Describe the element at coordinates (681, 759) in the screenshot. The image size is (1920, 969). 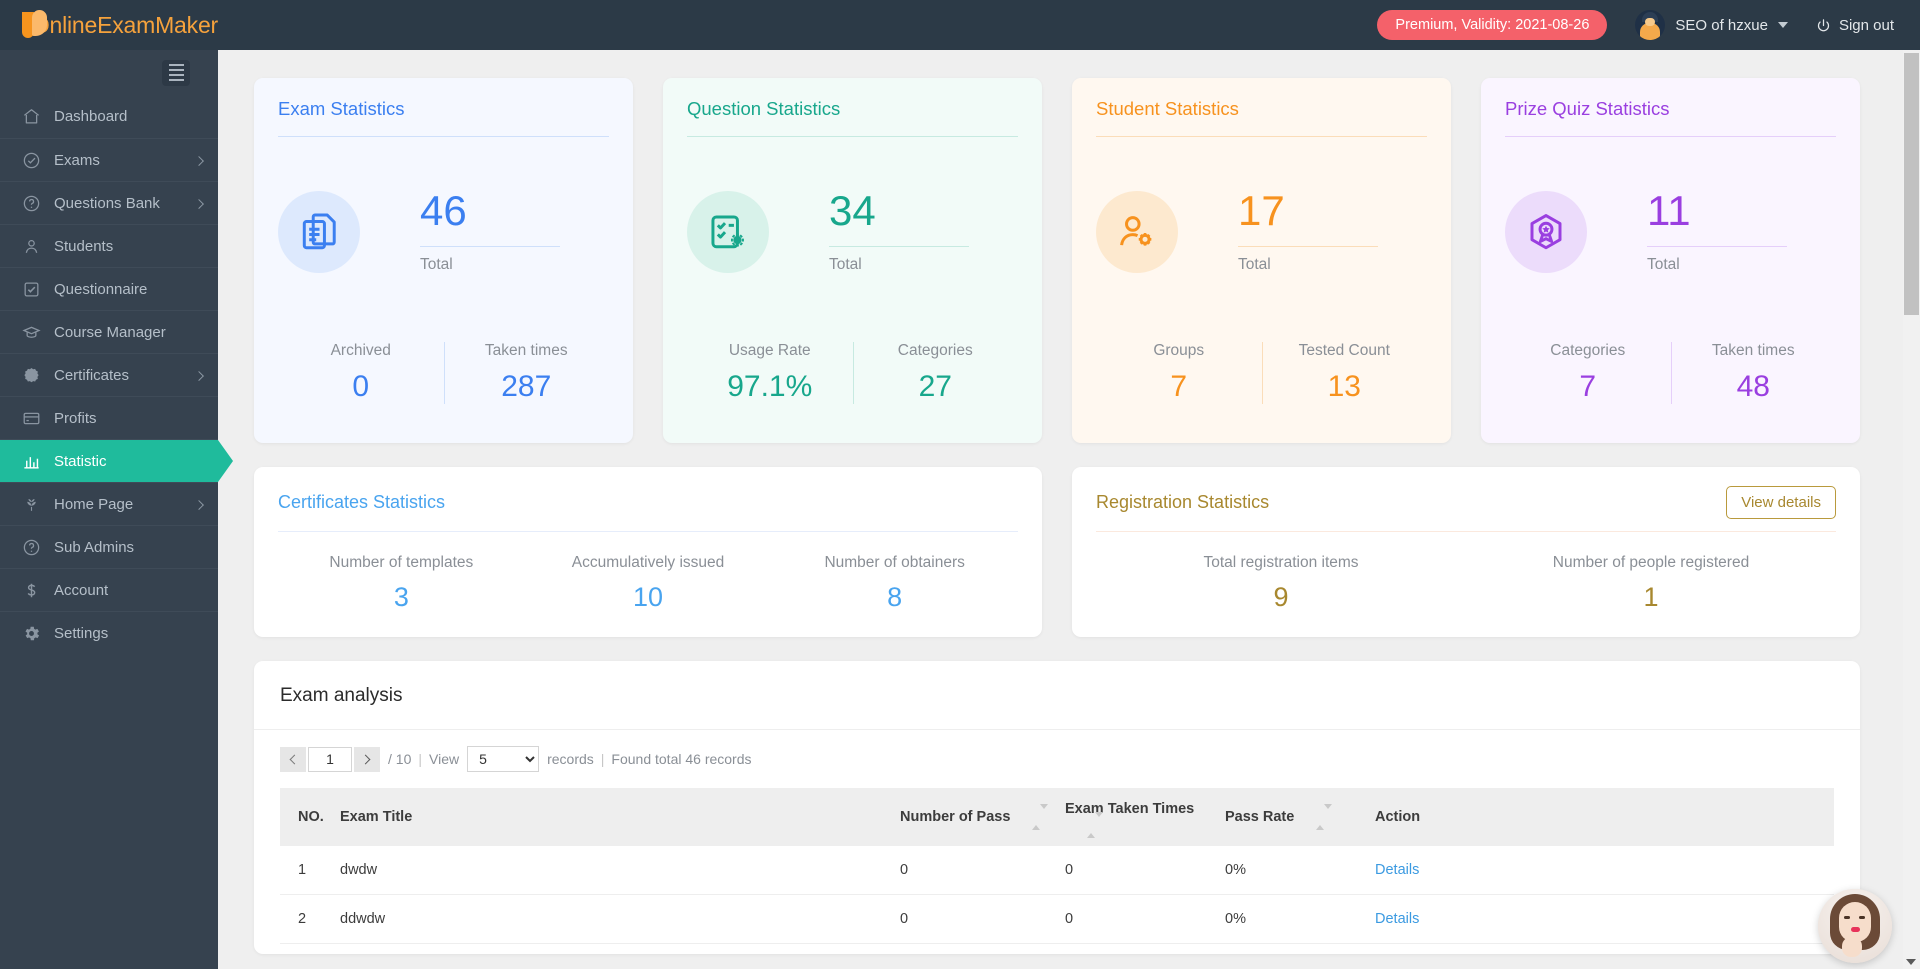
I see `found-total-label: Found total 46 records` at that location.